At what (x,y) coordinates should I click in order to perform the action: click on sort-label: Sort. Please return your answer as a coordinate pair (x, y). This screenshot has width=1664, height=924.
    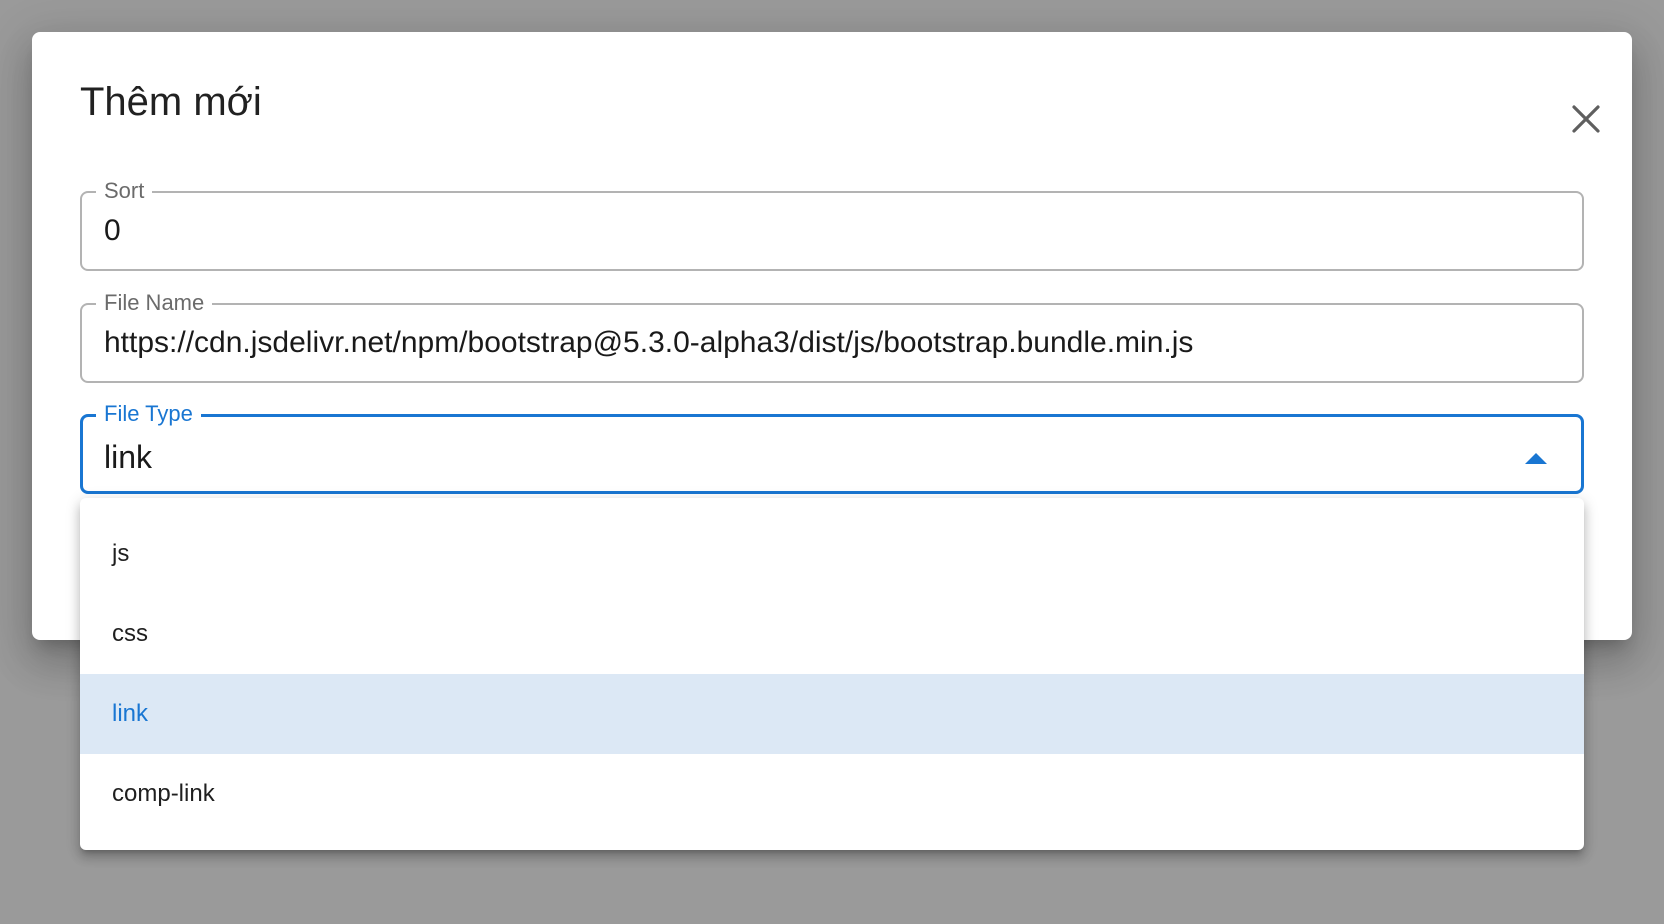
    Looking at the image, I should click on (124, 191).